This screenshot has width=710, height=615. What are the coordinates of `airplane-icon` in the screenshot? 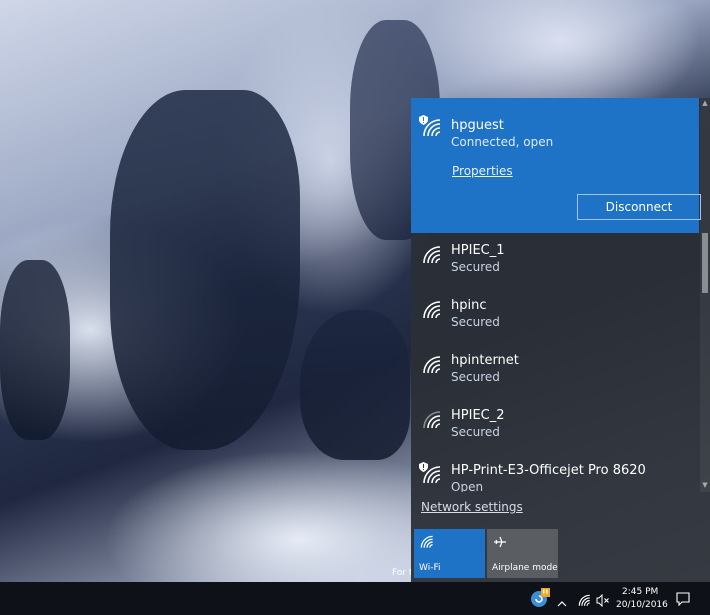 It's located at (500, 541).